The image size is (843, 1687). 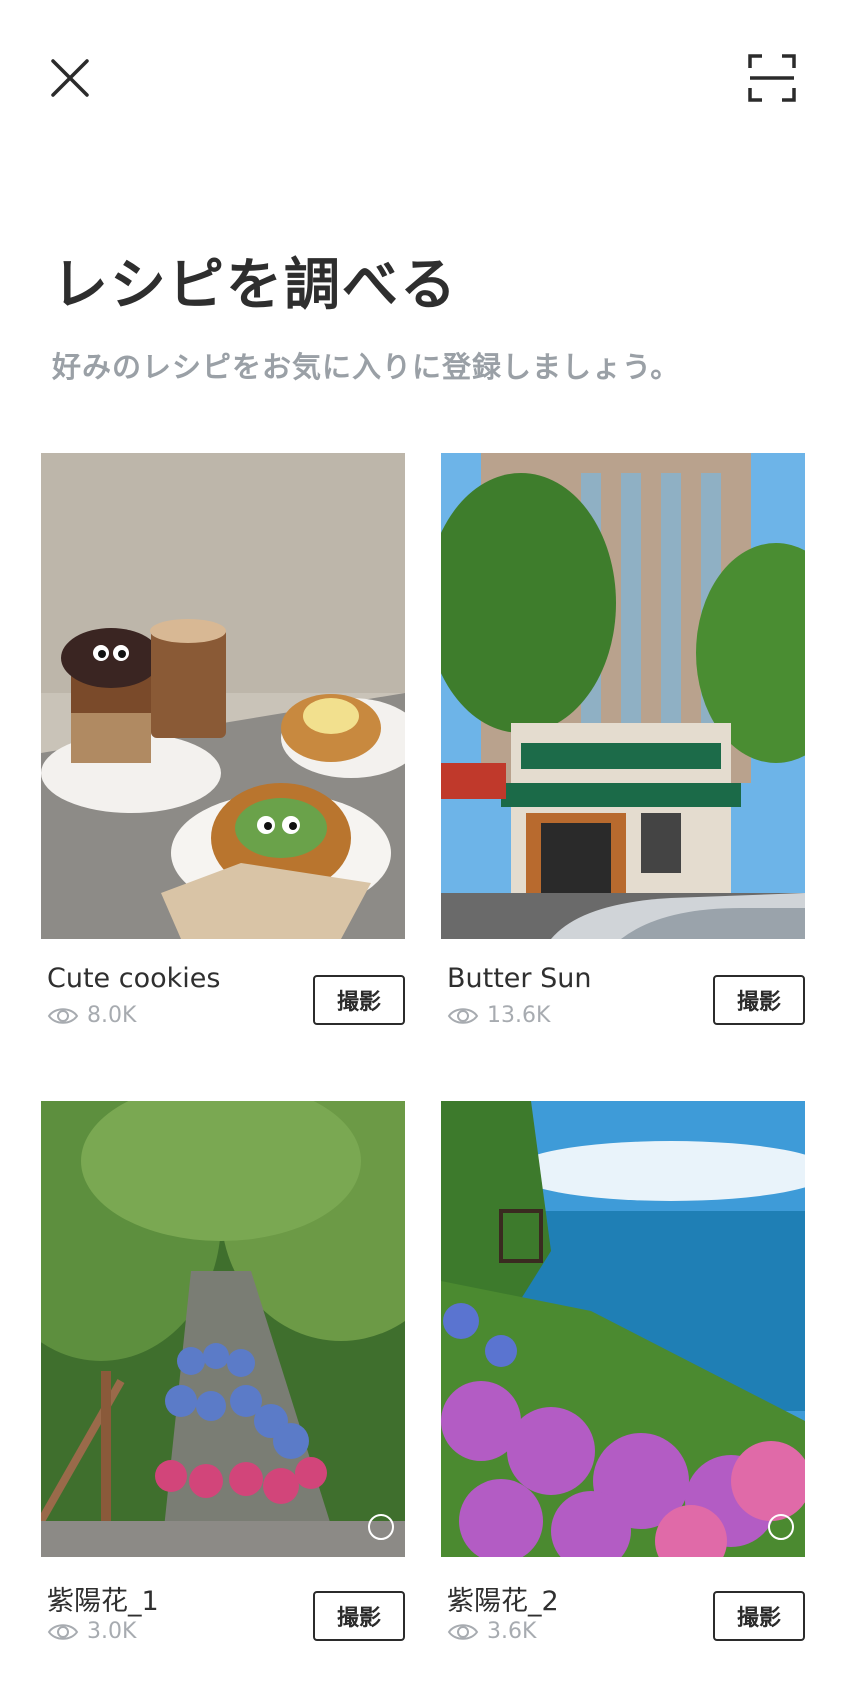 What do you see at coordinates (255, 285) in the screenshot?
I see `page-title: レシピを調べる` at bounding box center [255, 285].